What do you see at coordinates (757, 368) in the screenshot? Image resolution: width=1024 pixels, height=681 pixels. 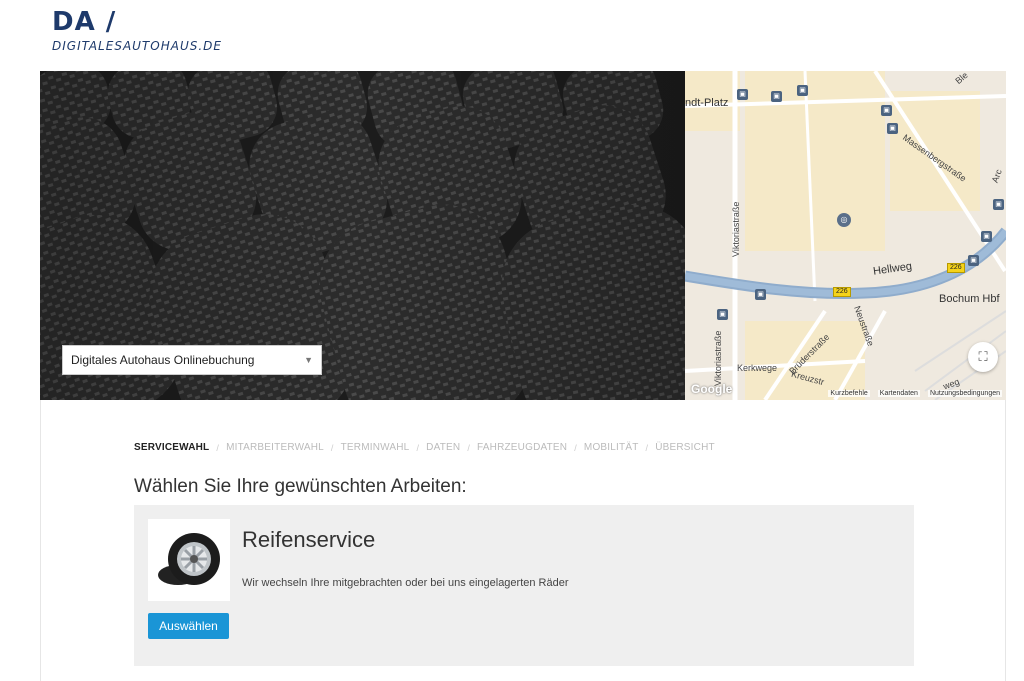 I see `map-label-kerkwege: Kerkwege` at bounding box center [757, 368].